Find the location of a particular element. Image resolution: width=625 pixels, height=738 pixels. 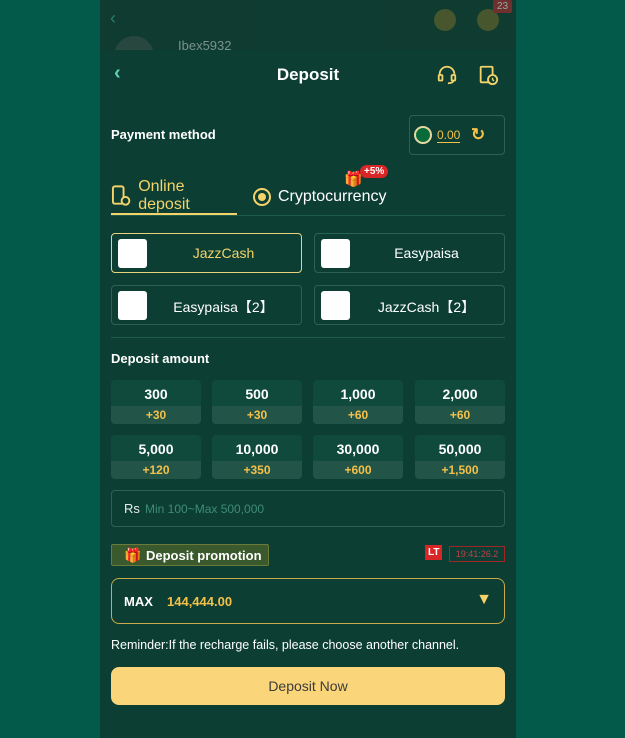

balance-value: 0.00 is located at coordinates (449, 135).